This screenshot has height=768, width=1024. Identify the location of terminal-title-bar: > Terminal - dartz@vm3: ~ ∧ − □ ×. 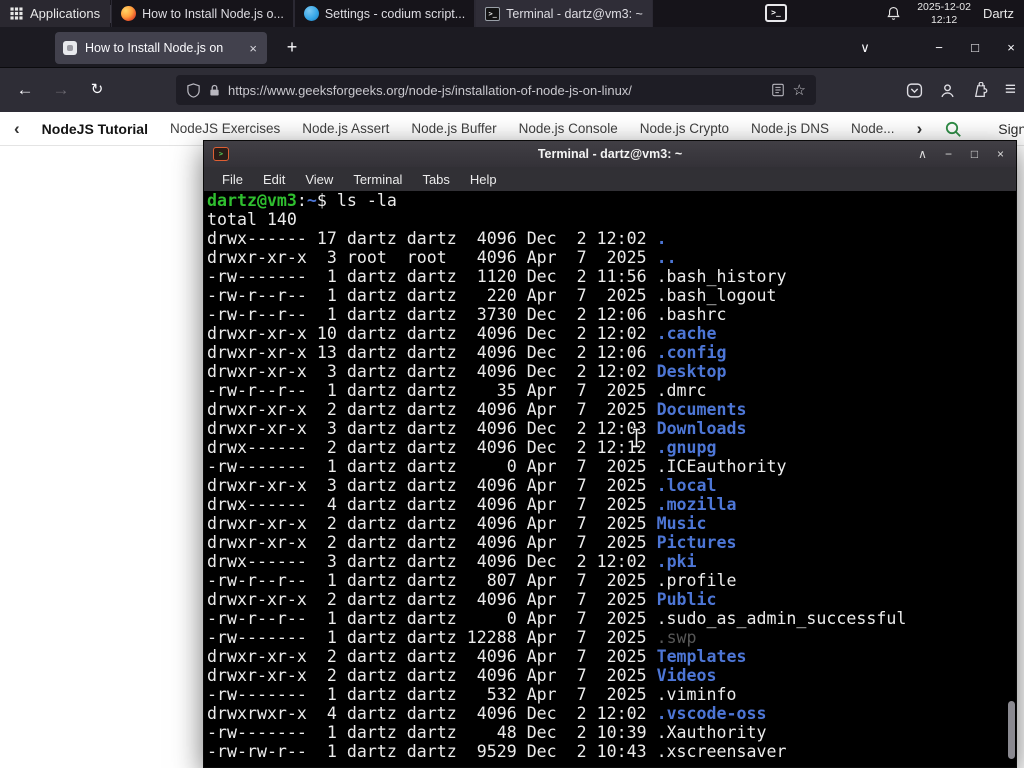
(610, 154).